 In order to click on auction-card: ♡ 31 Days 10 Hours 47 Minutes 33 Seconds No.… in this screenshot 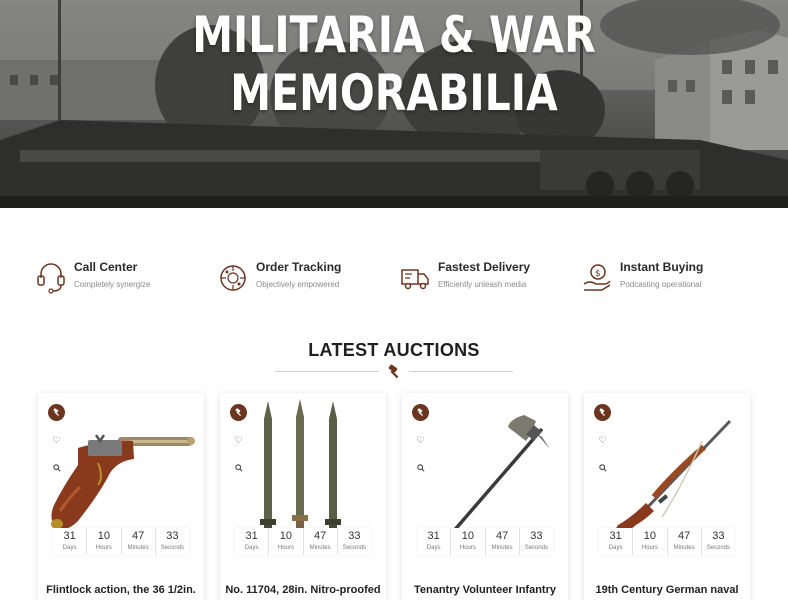, I will do `click(303, 496)`.